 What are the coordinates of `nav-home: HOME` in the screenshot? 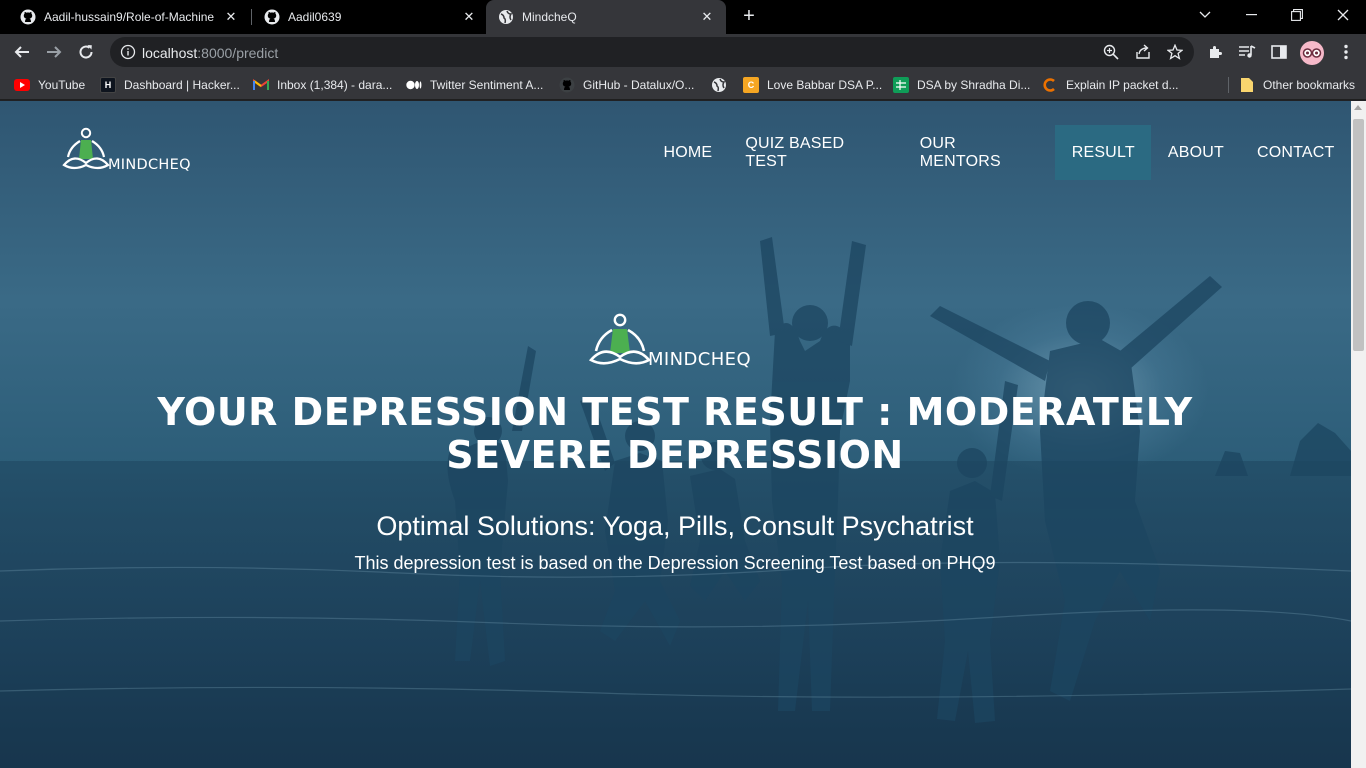 It's located at (688, 152).